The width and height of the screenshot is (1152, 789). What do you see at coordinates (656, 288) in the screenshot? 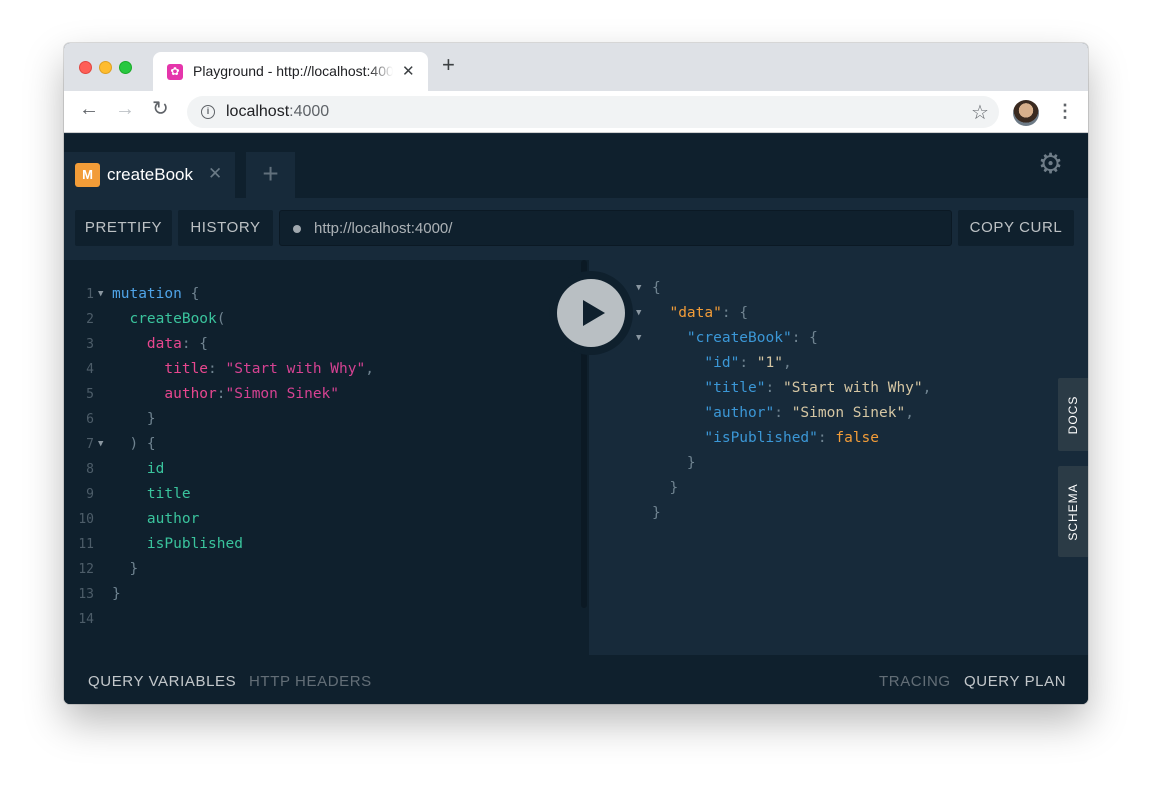
I see `result-line-1: {` at bounding box center [656, 288].